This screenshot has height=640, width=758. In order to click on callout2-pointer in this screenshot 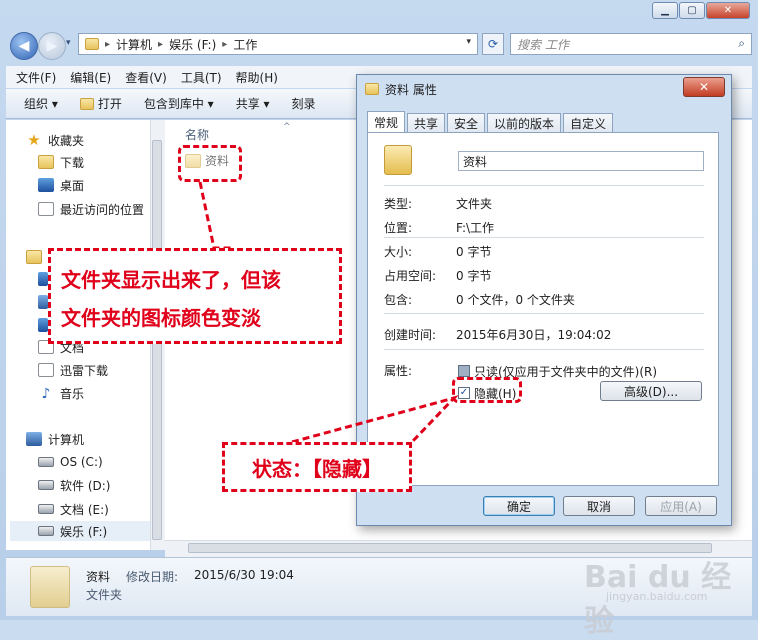, I will do `click(375, 419)`.